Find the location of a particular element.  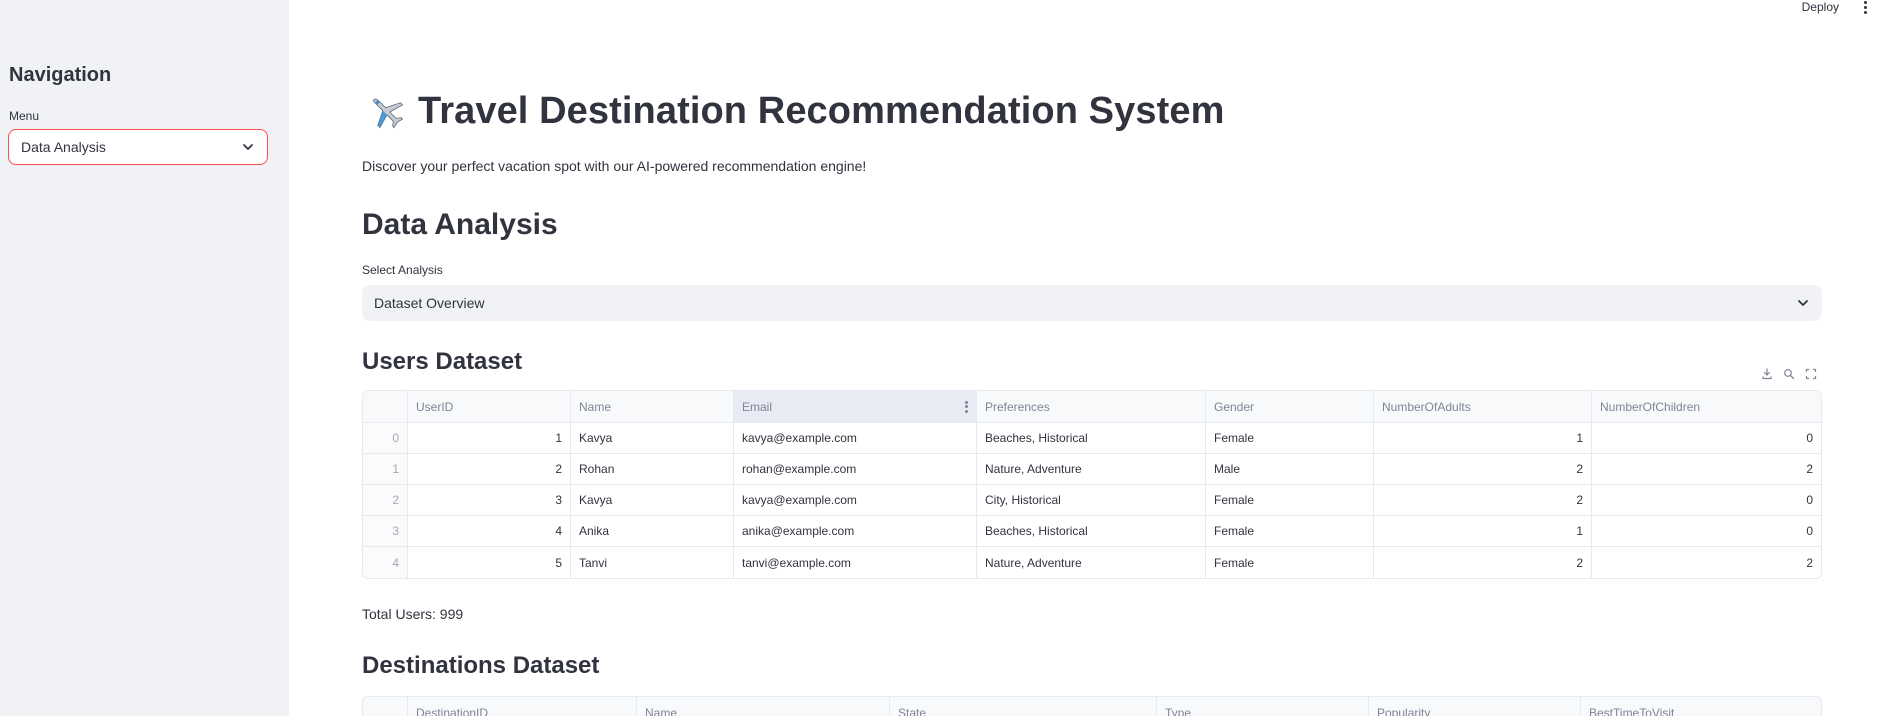

column-header: UserID is located at coordinates (489, 406).